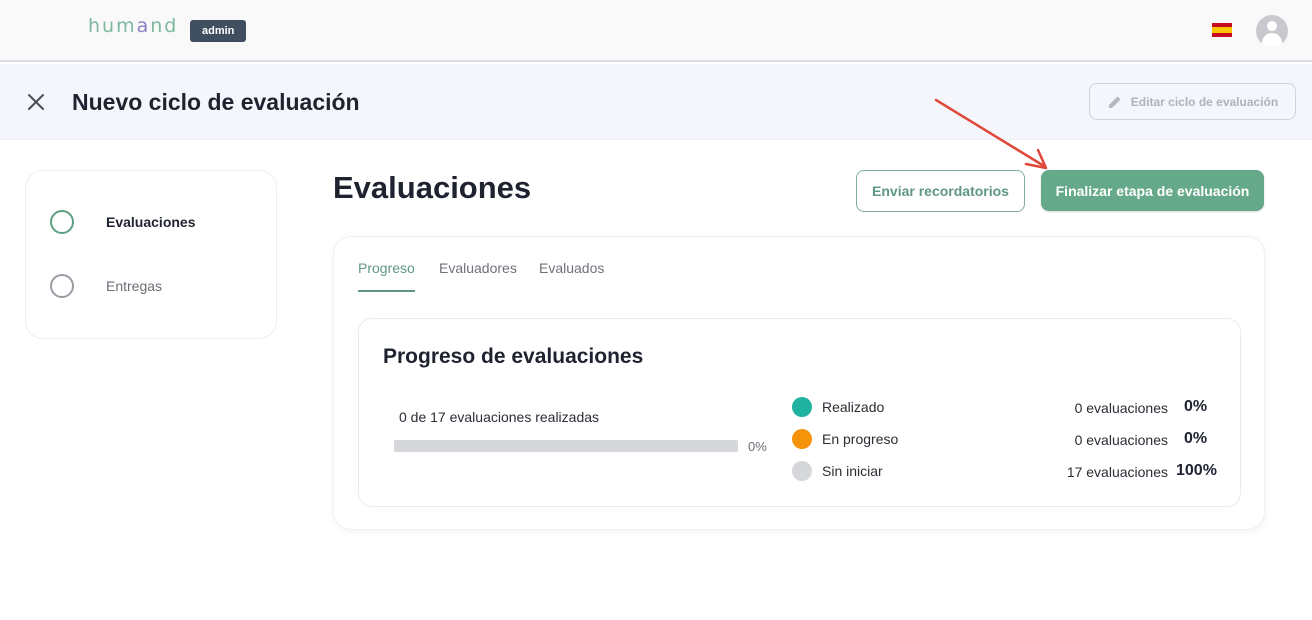  What do you see at coordinates (1204, 101) in the screenshot?
I see `edit-cycle-label: Editar ciclo de evaluación` at bounding box center [1204, 101].